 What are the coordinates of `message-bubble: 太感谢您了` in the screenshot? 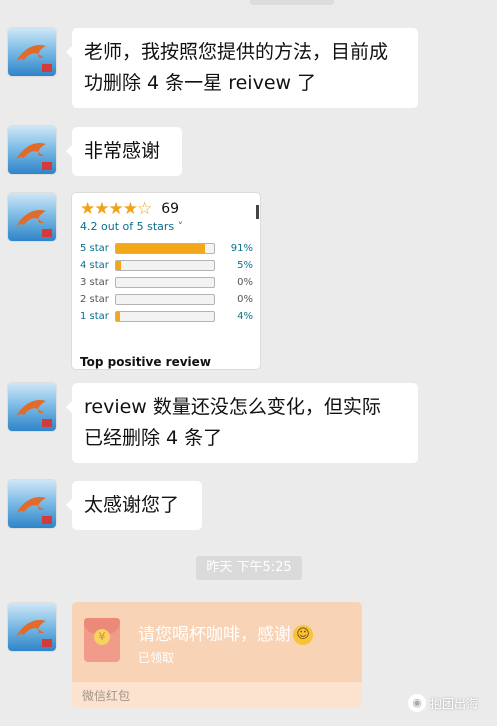 It's located at (134, 505).